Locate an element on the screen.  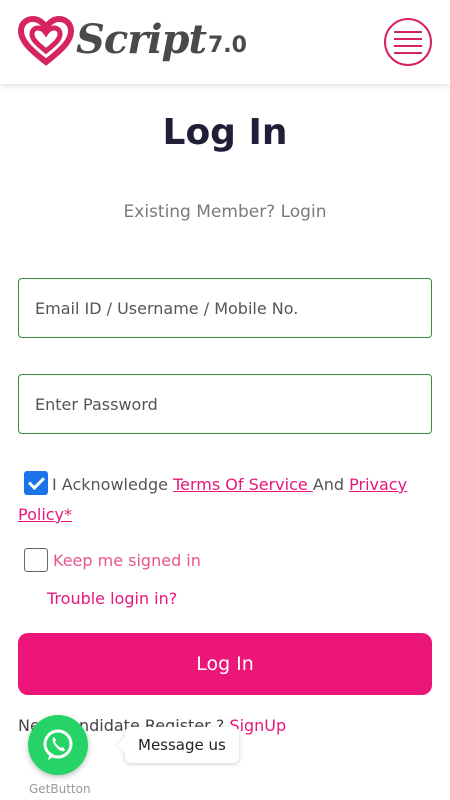
acknowledge-text: I Acknowledge is located at coordinates (113, 484).